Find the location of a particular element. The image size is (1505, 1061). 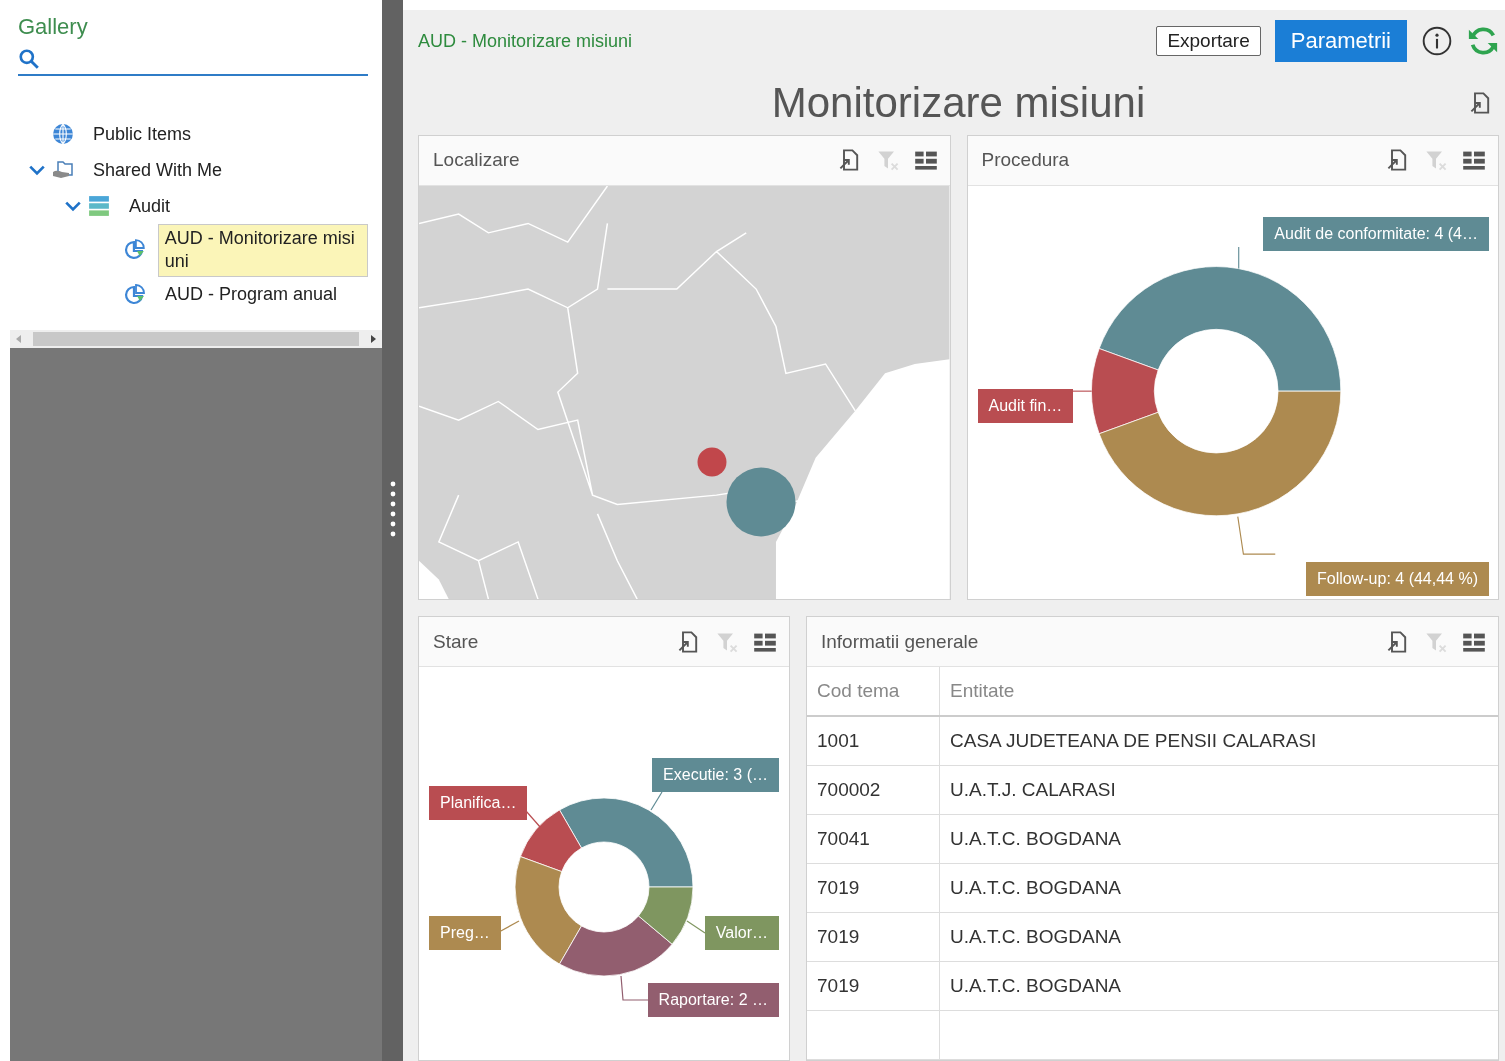

export-button: Exportare is located at coordinates (1208, 41).